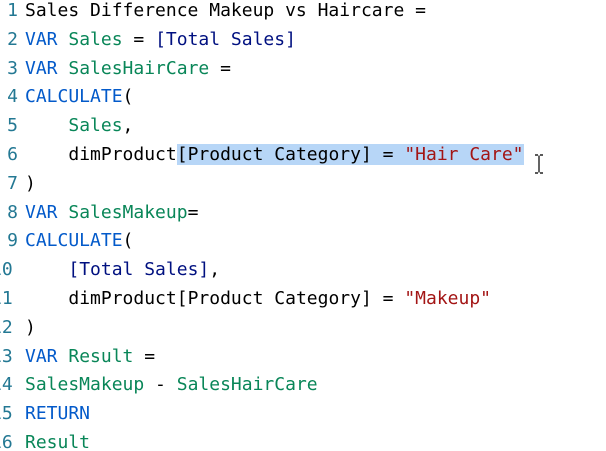 The width and height of the screenshot is (606, 451). I want to click on code-text: SalesMakeup - SalesHairCare, so click(171, 385).